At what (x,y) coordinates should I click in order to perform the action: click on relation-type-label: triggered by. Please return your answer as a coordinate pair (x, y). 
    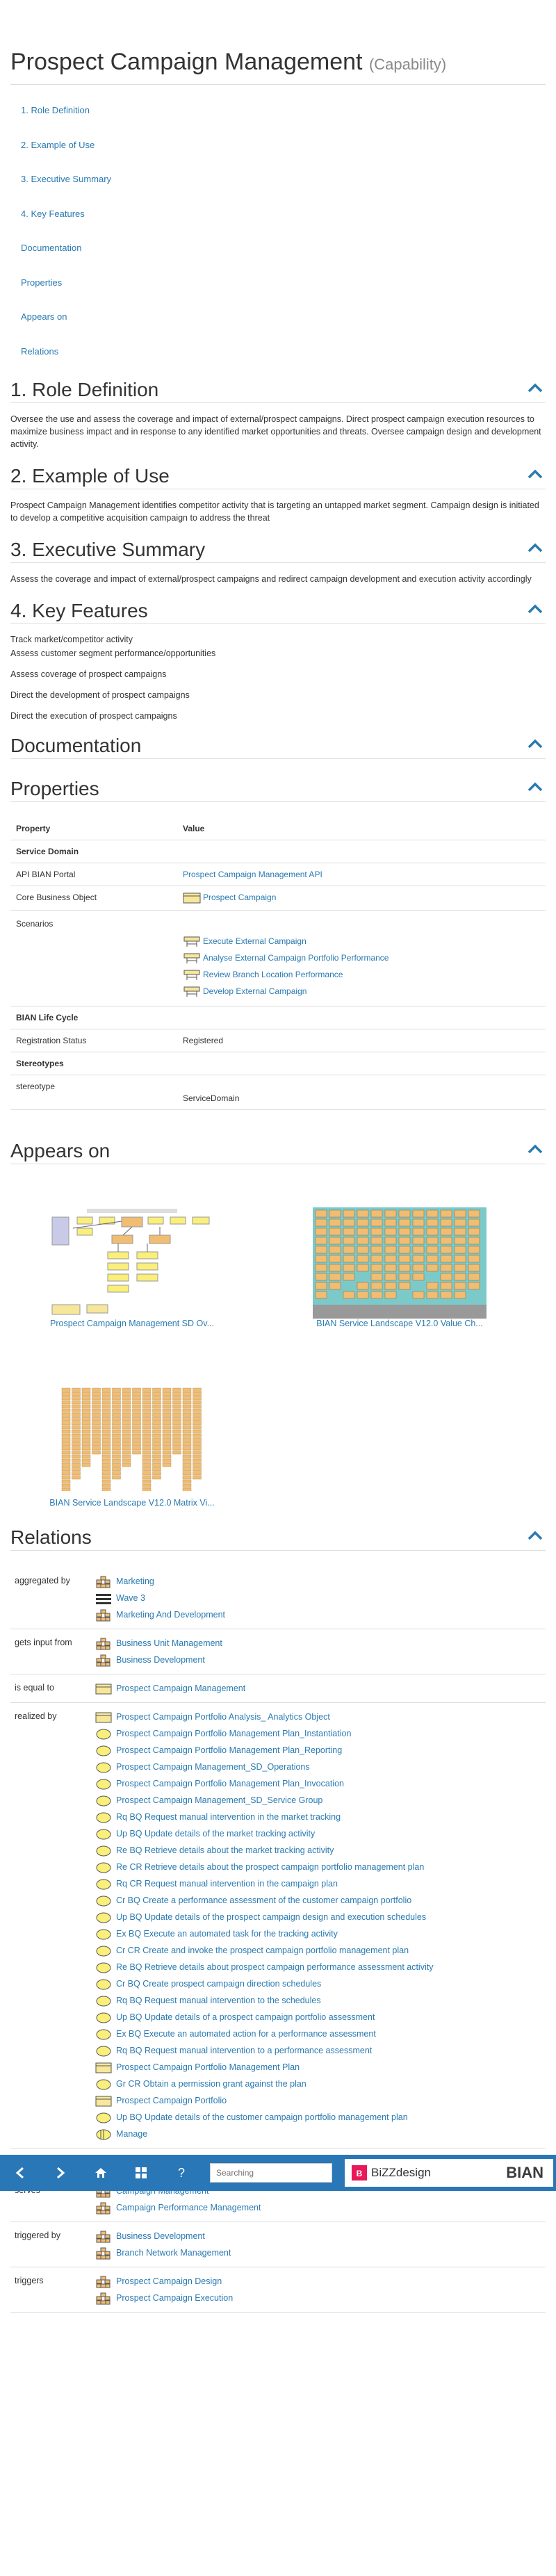
    Looking at the image, I should click on (38, 2235).